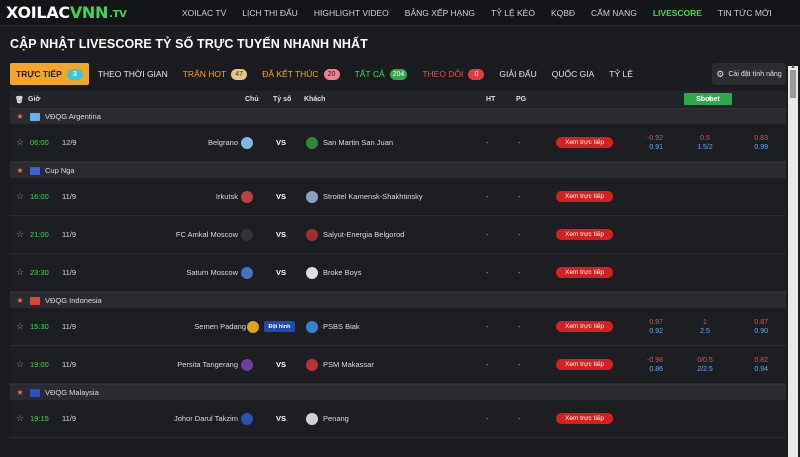 This screenshot has height=457, width=800. What do you see at coordinates (705, 143) in the screenshot?
I see `handicap-line: 0.5 1.5/2` at bounding box center [705, 143].